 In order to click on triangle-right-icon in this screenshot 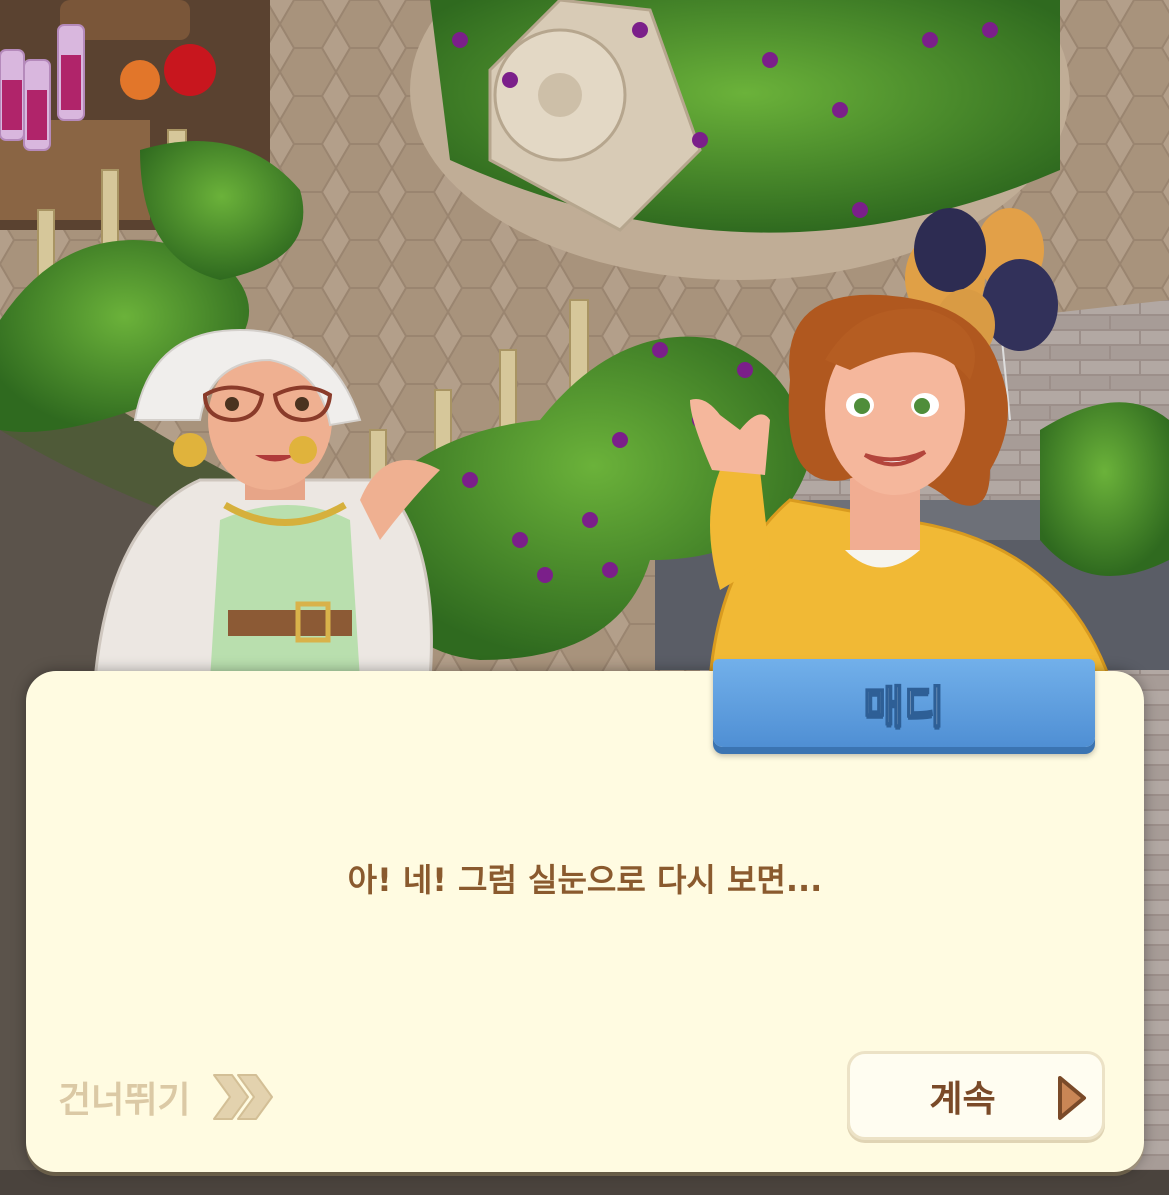, I will do `click(1071, 1100)`.